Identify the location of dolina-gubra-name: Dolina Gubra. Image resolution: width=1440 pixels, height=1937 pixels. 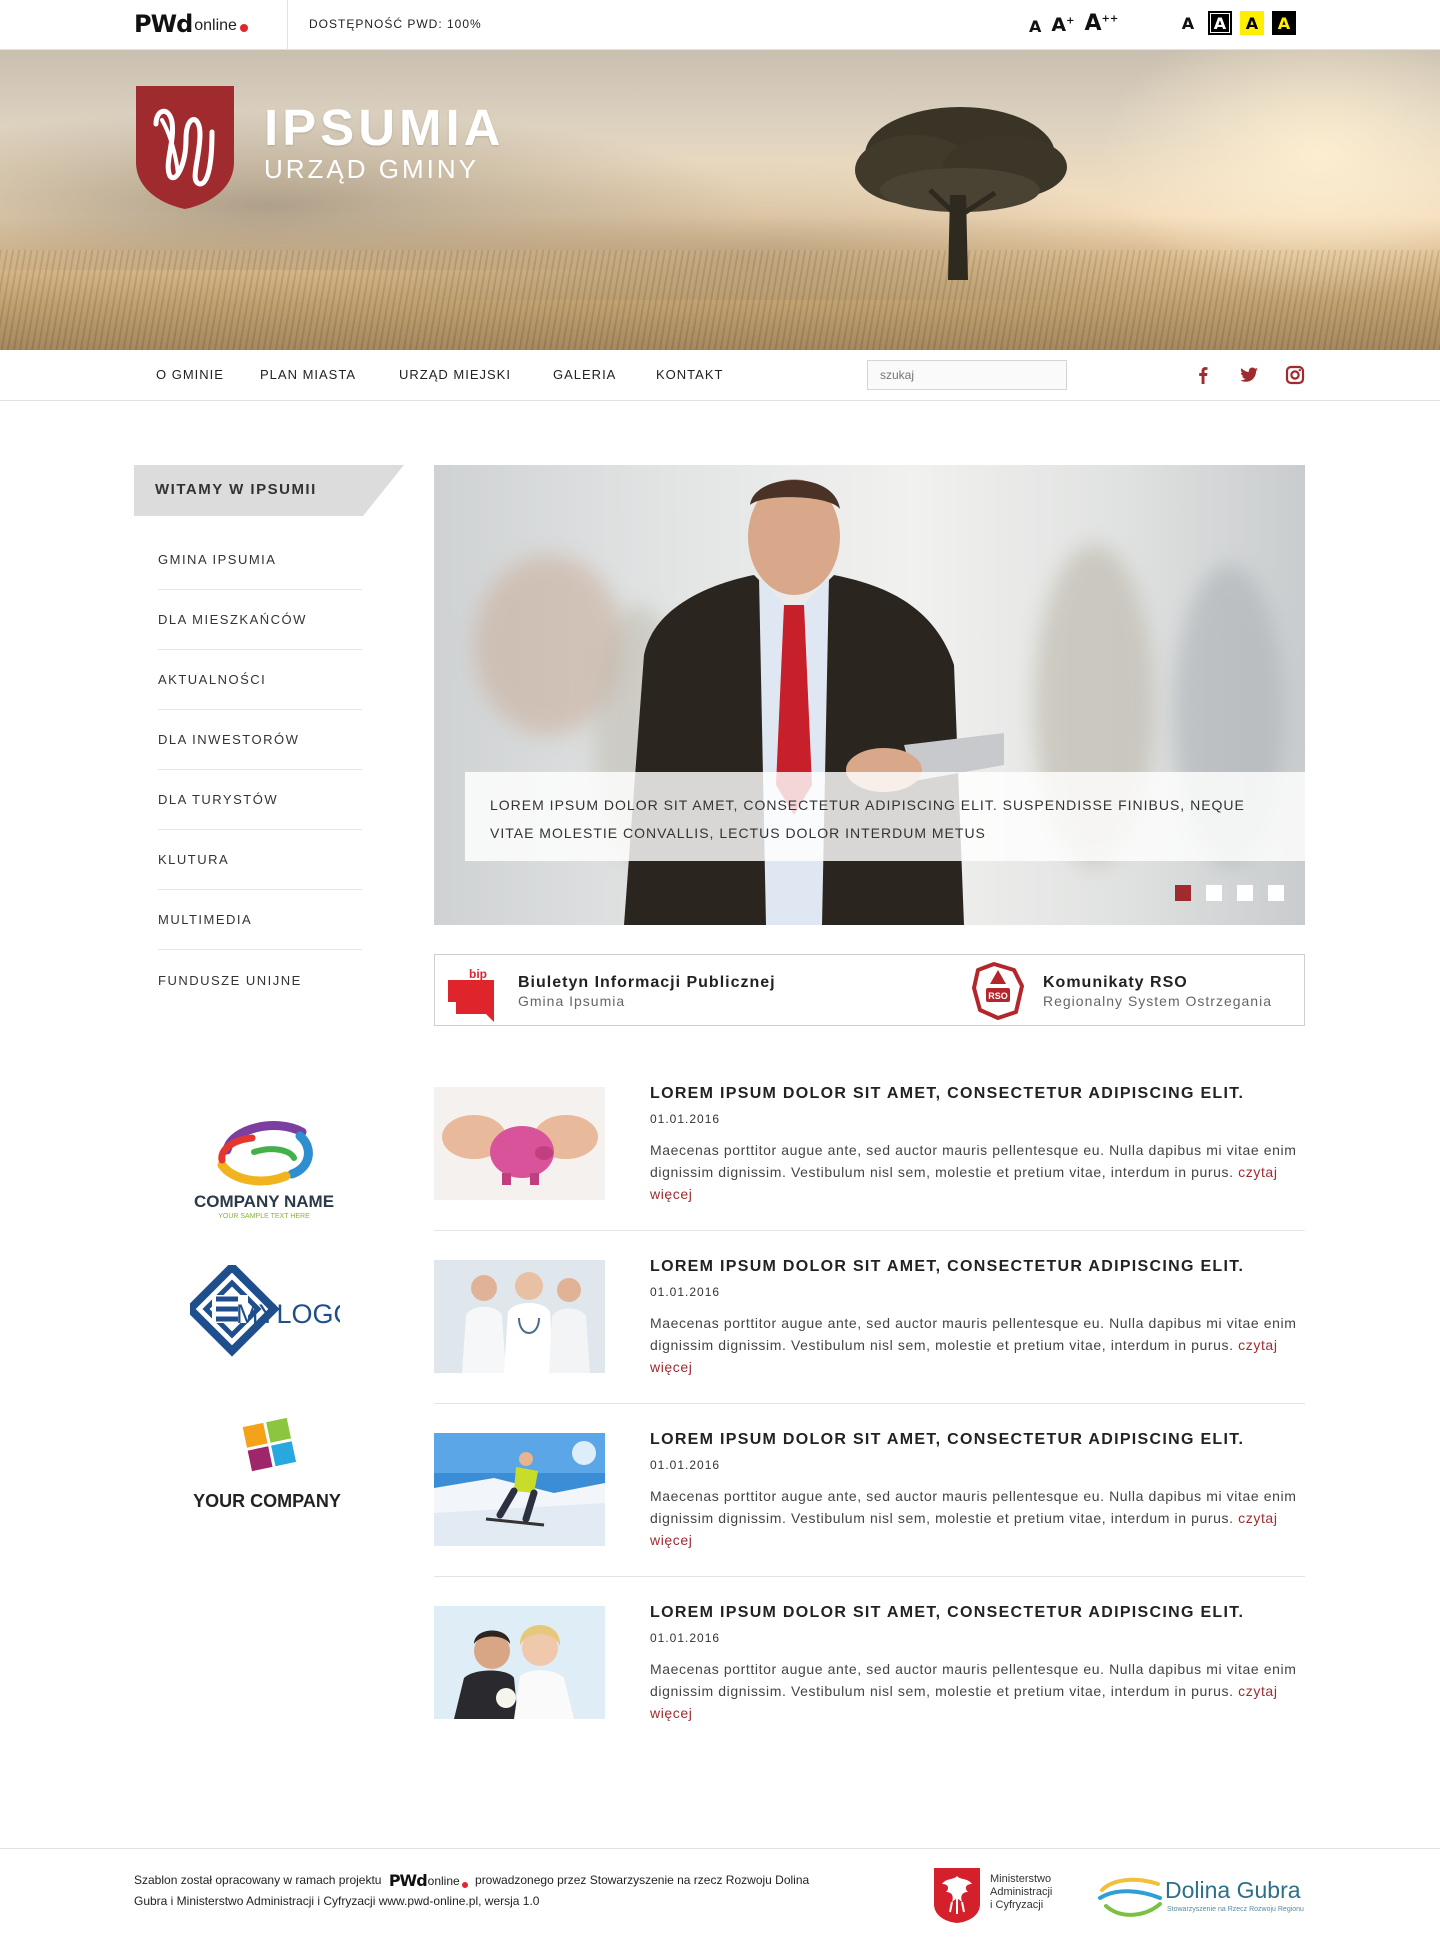
(1233, 1890).